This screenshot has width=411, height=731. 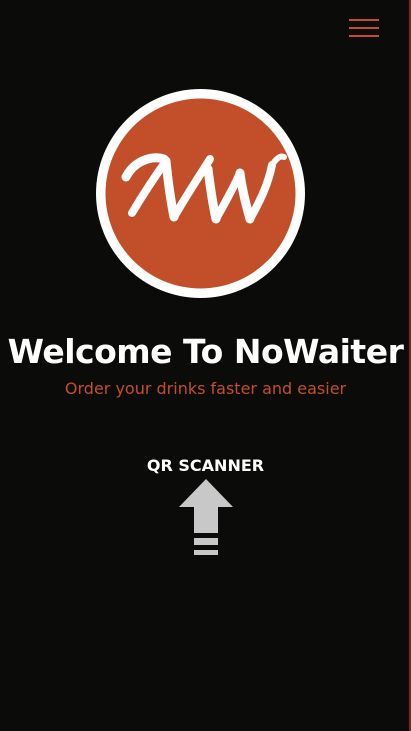 I want to click on menu-button, so click(x=364, y=29).